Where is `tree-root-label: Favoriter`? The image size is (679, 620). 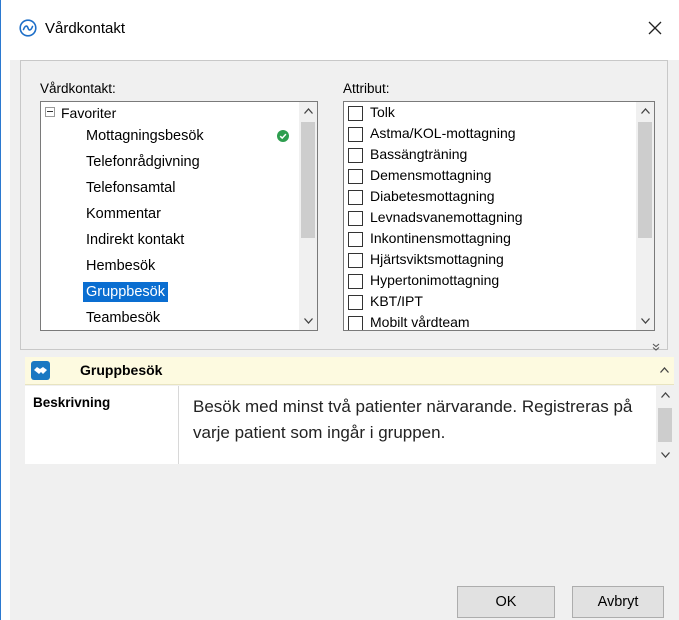 tree-root-label: Favoriter is located at coordinates (89, 113).